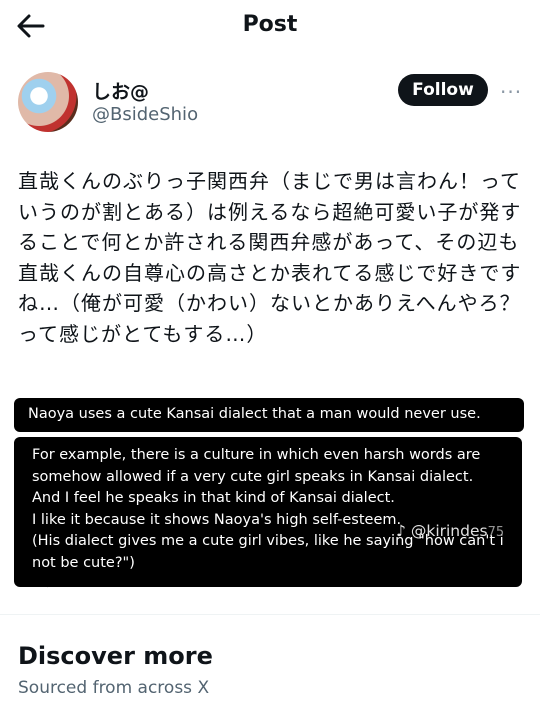 This screenshot has width=540, height=720. I want to click on discover-more-heading: Discover more, so click(115, 656).